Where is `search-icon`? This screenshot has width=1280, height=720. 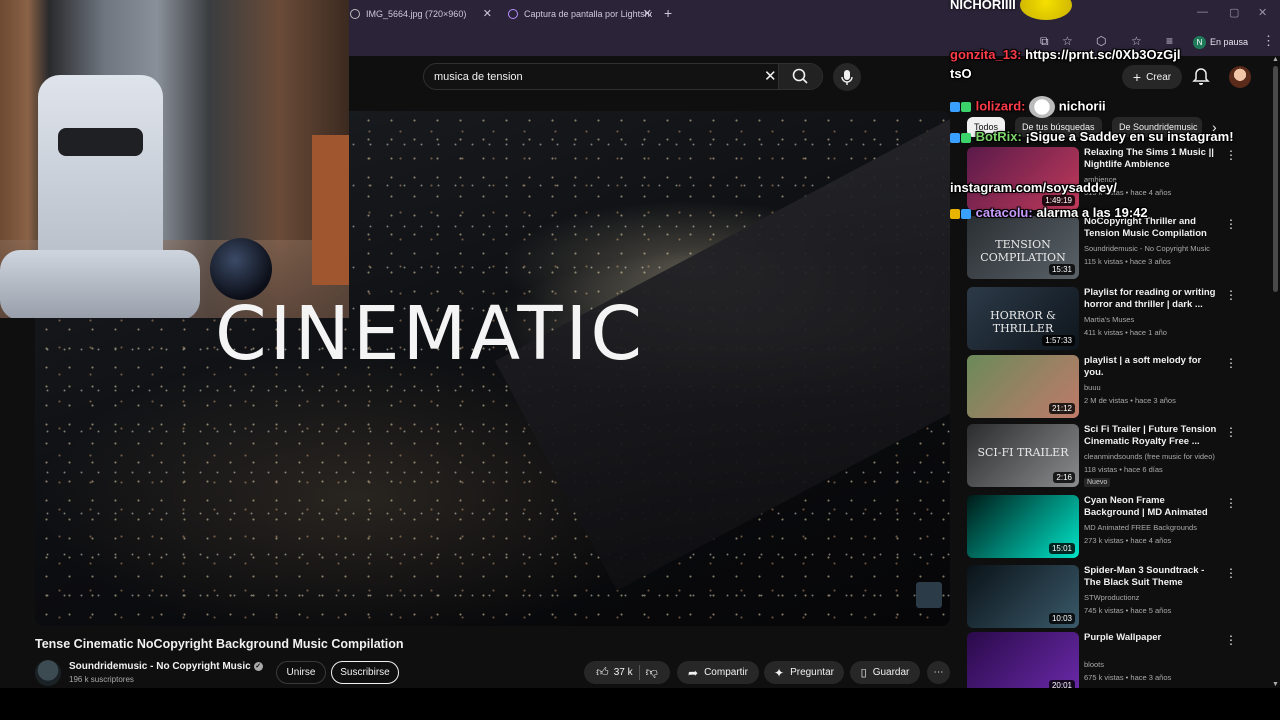 search-icon is located at coordinates (800, 76).